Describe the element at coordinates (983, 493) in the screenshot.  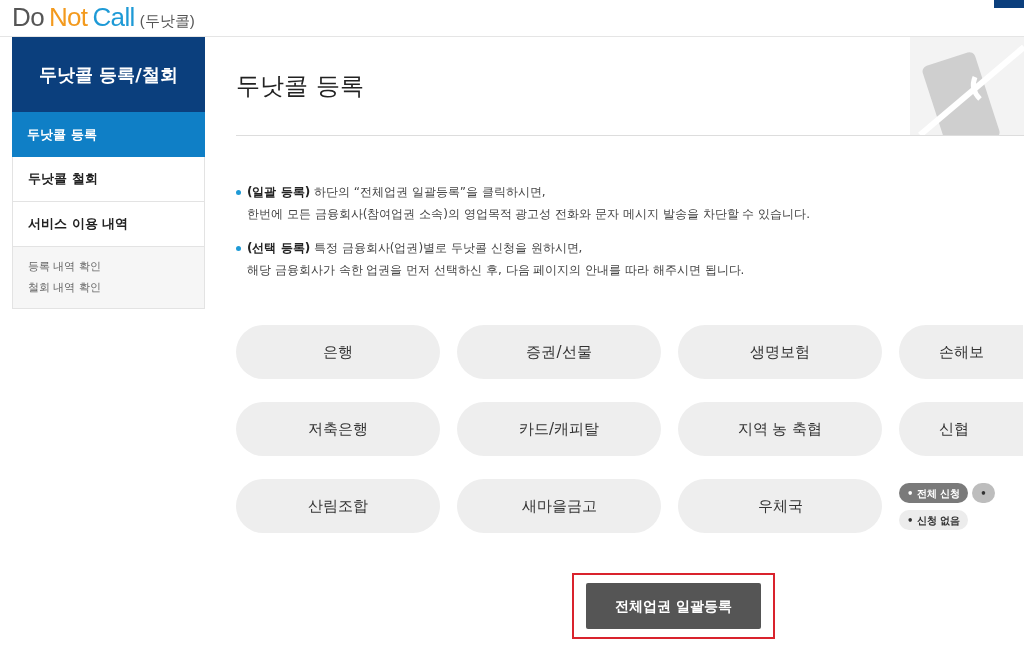
I see `legend-badge: •` at that location.